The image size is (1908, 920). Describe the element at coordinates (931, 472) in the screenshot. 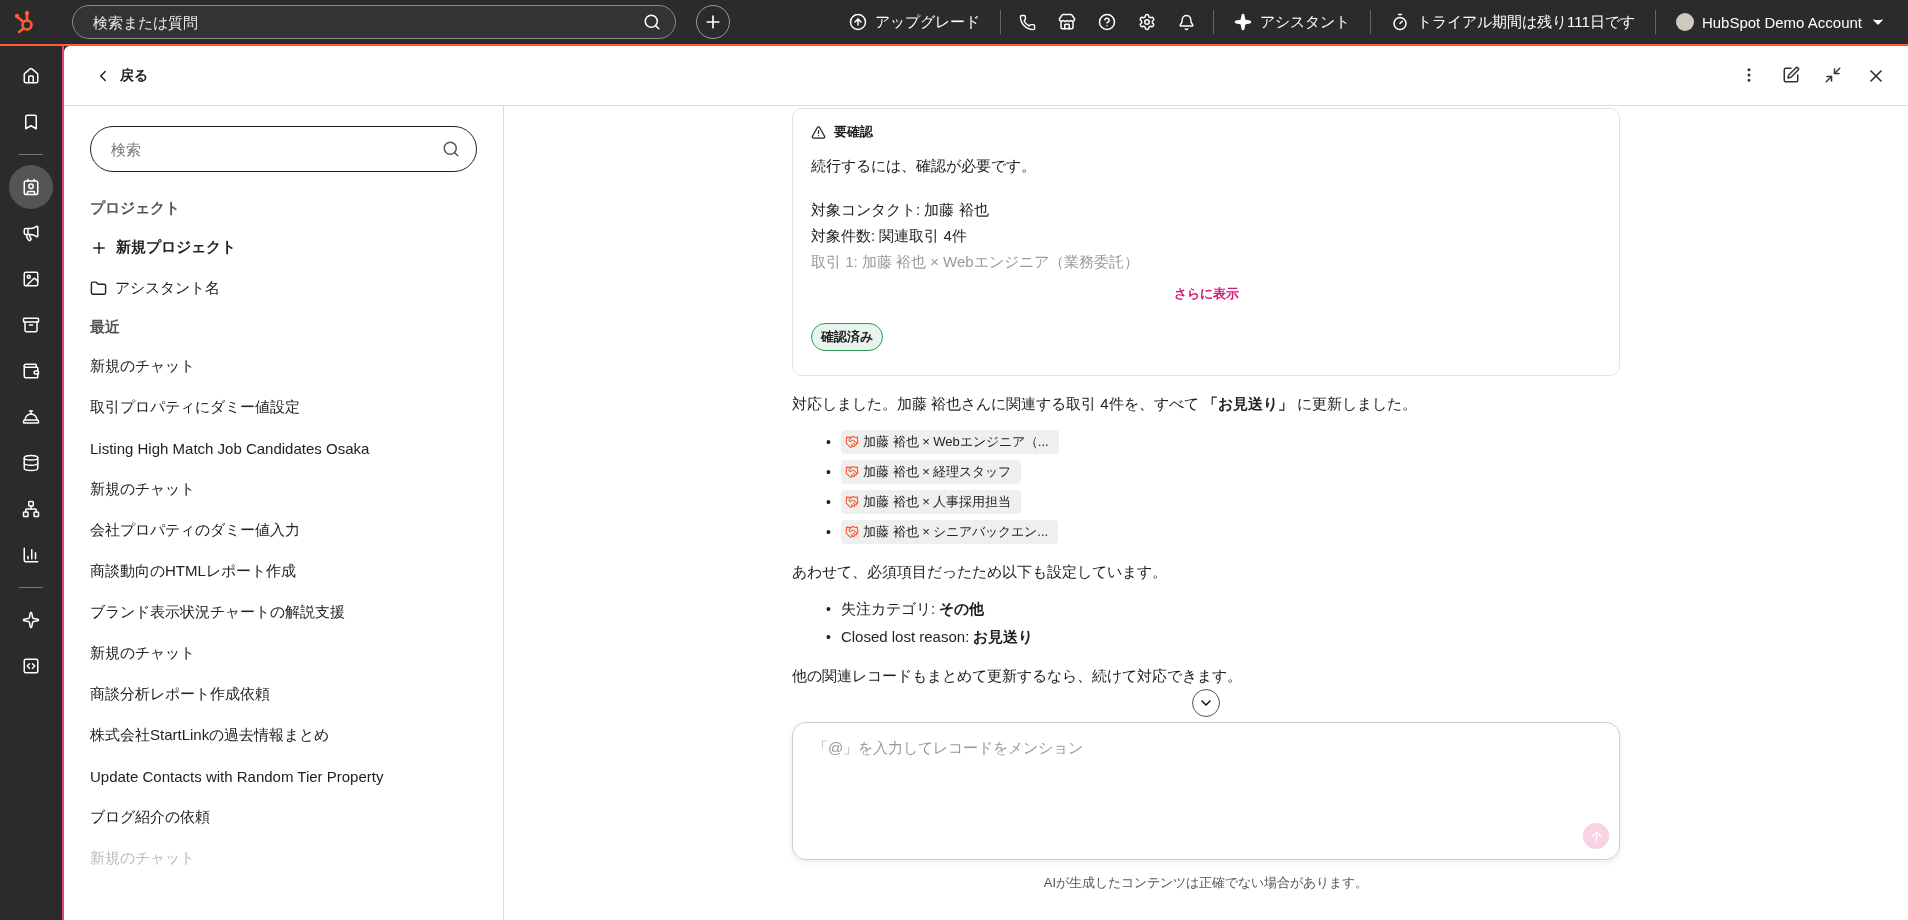

I see `deal-chip: 加藤 裕也 × 経理スタッフ` at that location.